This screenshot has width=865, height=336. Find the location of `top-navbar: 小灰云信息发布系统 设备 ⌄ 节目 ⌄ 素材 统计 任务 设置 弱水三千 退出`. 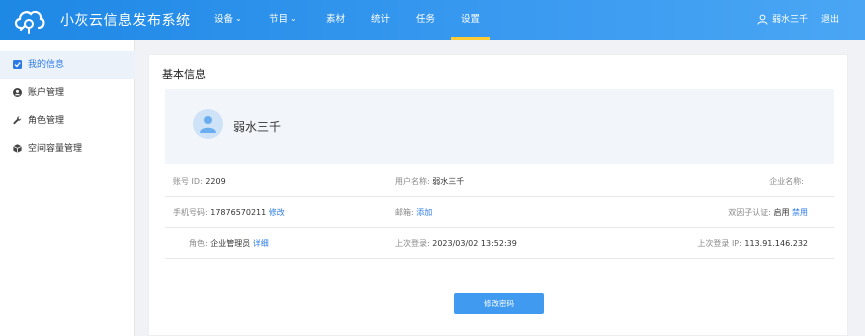

top-navbar: 小灰云信息发布系统 设备 ⌄ 节目 ⌄ 素材 统计 任务 设置 弱水三千 退出 is located at coordinates (432, 20).